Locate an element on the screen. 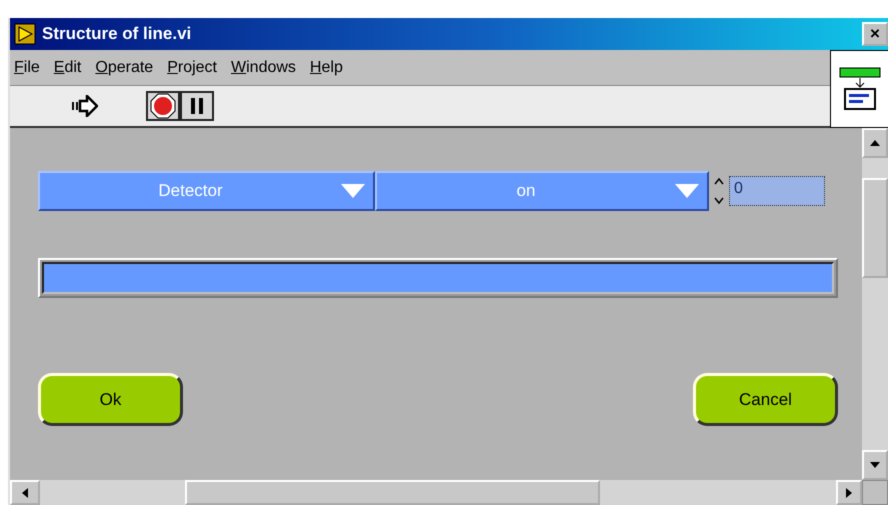  numeric-field: 0 is located at coordinates (777, 191).